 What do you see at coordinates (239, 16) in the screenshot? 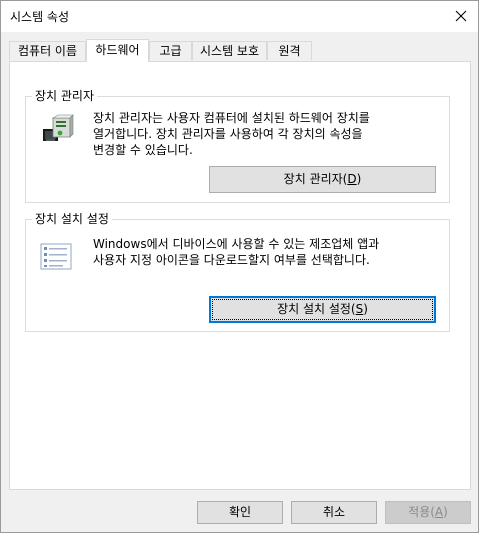
I see `title-bar: 시스템 속성` at bounding box center [239, 16].